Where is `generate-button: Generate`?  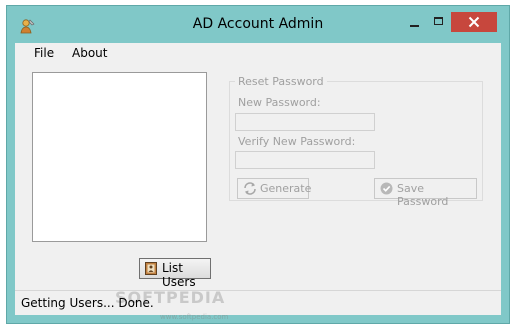 generate-button: Generate is located at coordinates (274, 188).